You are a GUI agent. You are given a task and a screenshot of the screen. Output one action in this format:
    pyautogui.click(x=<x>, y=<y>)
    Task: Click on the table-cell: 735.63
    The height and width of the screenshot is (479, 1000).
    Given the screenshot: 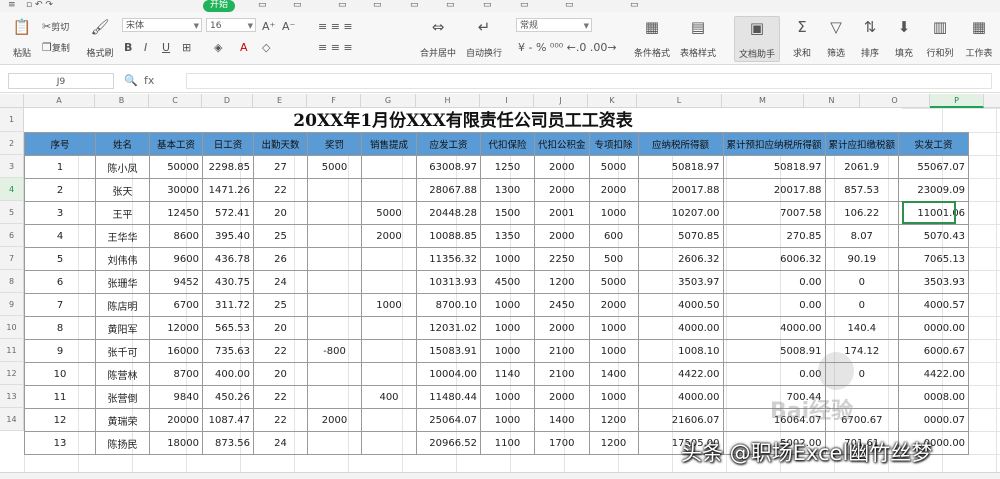 What is the action you would take?
    pyautogui.click(x=228, y=351)
    